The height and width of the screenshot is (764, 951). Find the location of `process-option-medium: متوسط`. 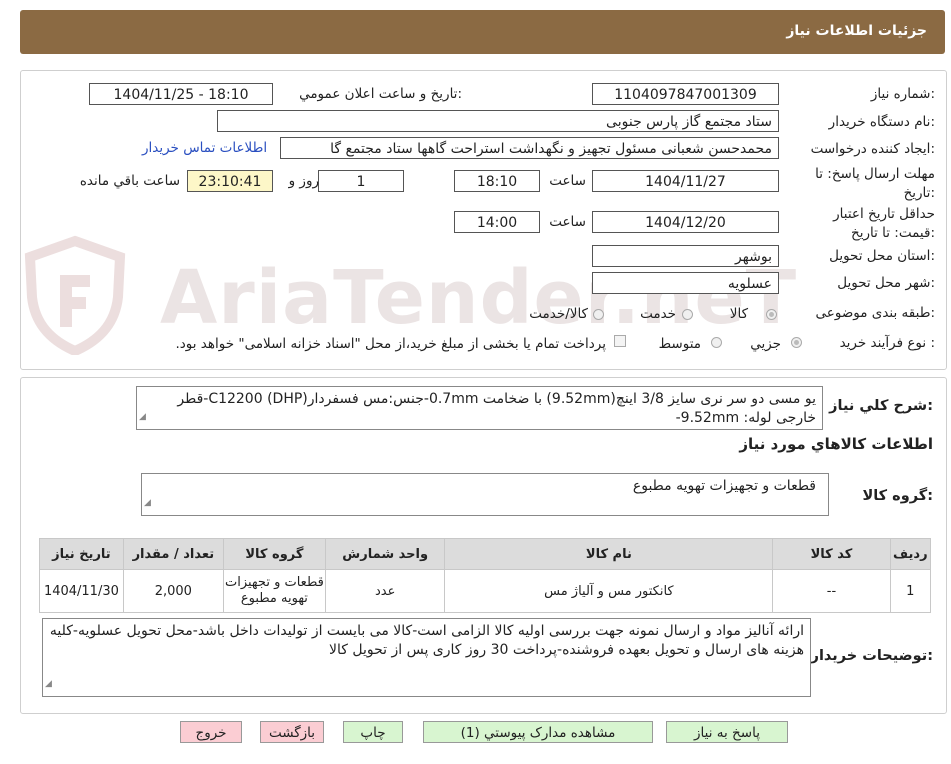

process-option-medium: متوسط is located at coordinates (679, 344).